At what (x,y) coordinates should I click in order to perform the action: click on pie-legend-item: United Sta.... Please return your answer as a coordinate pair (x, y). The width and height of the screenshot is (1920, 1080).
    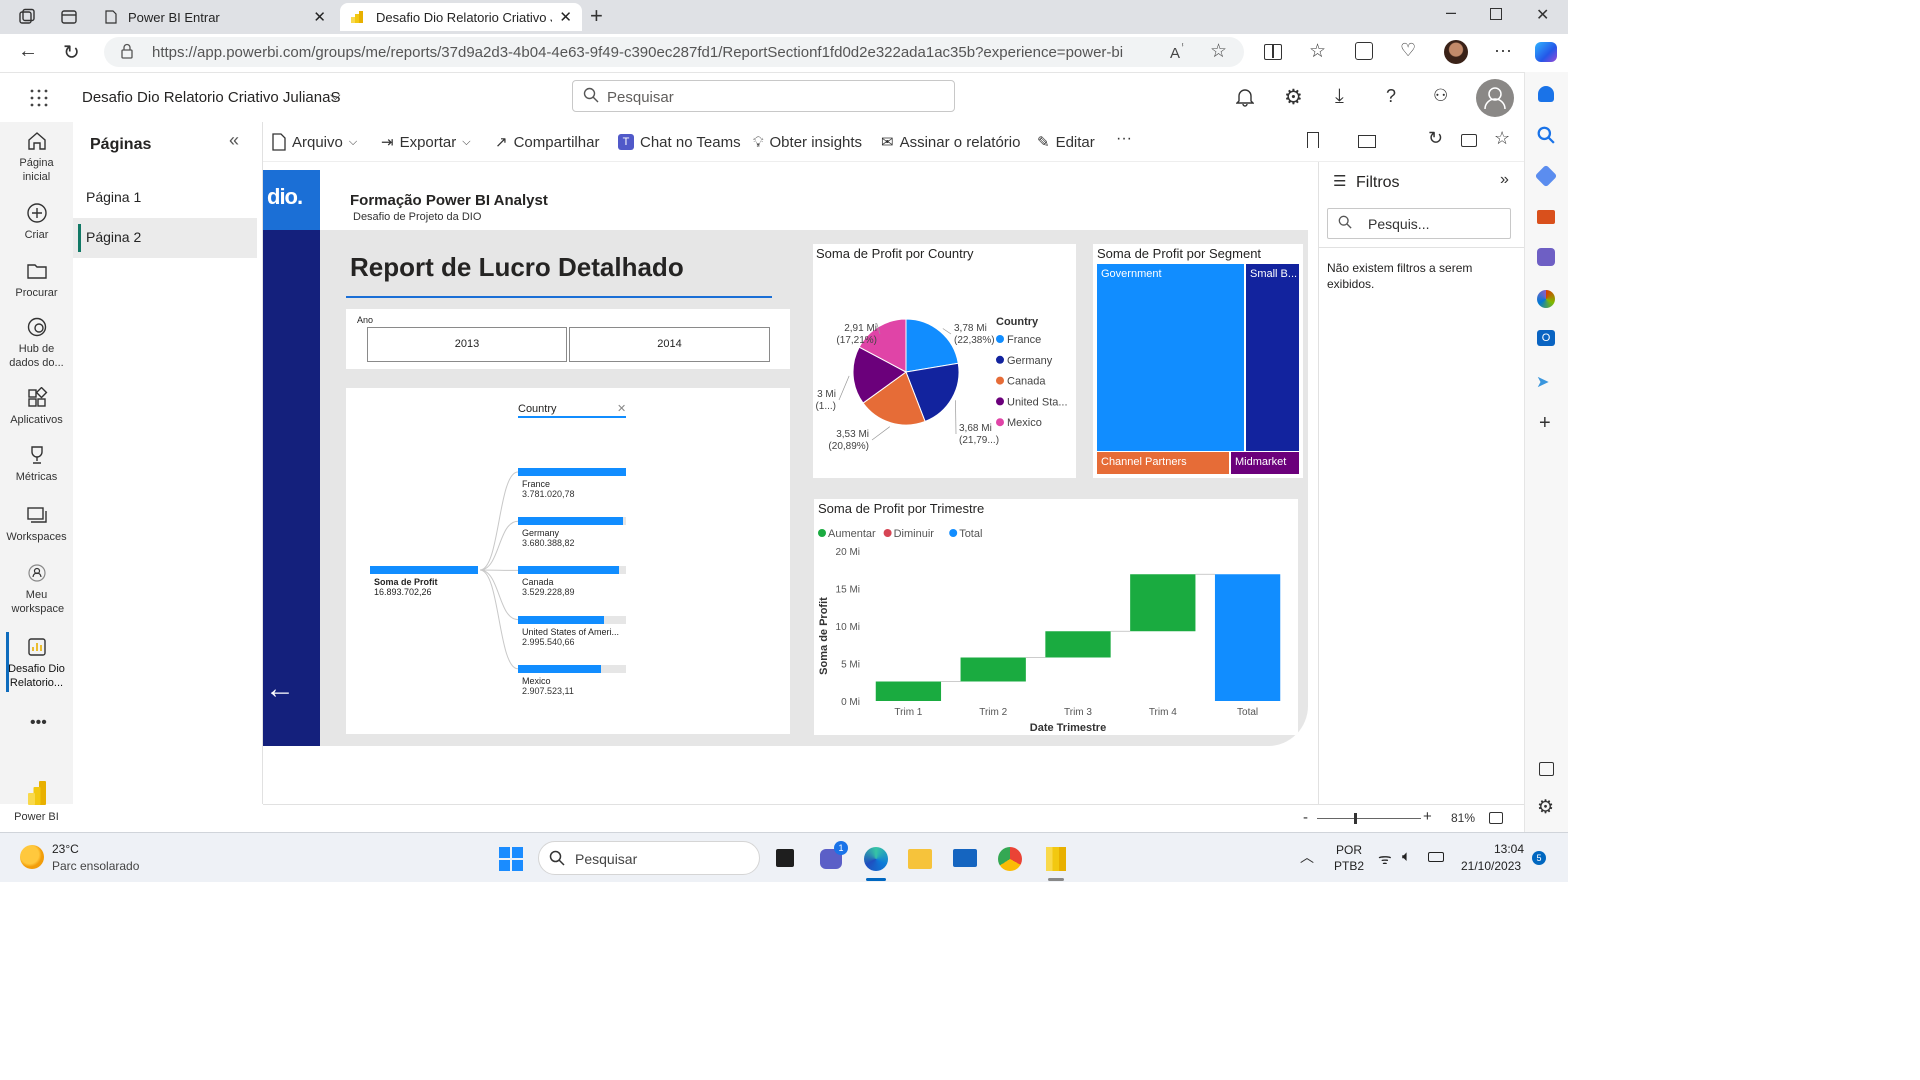
    Looking at the image, I should click on (1037, 402).